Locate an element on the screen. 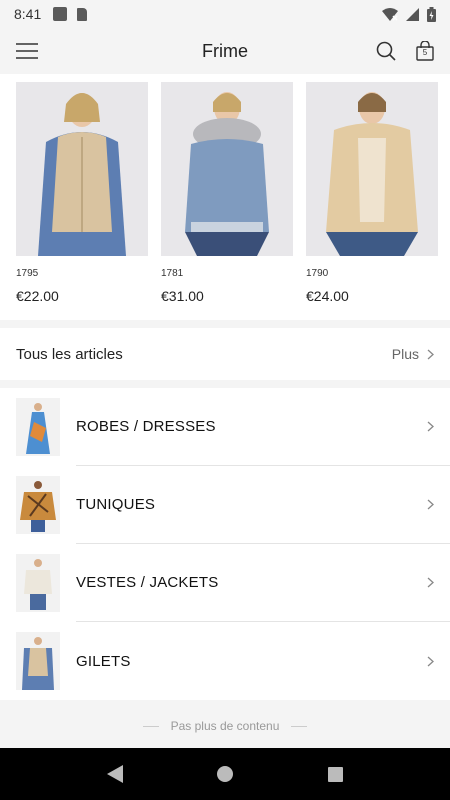 Image resolution: width=450 pixels, height=800 pixels. category-item: TUNIQUES is located at coordinates (225, 505).